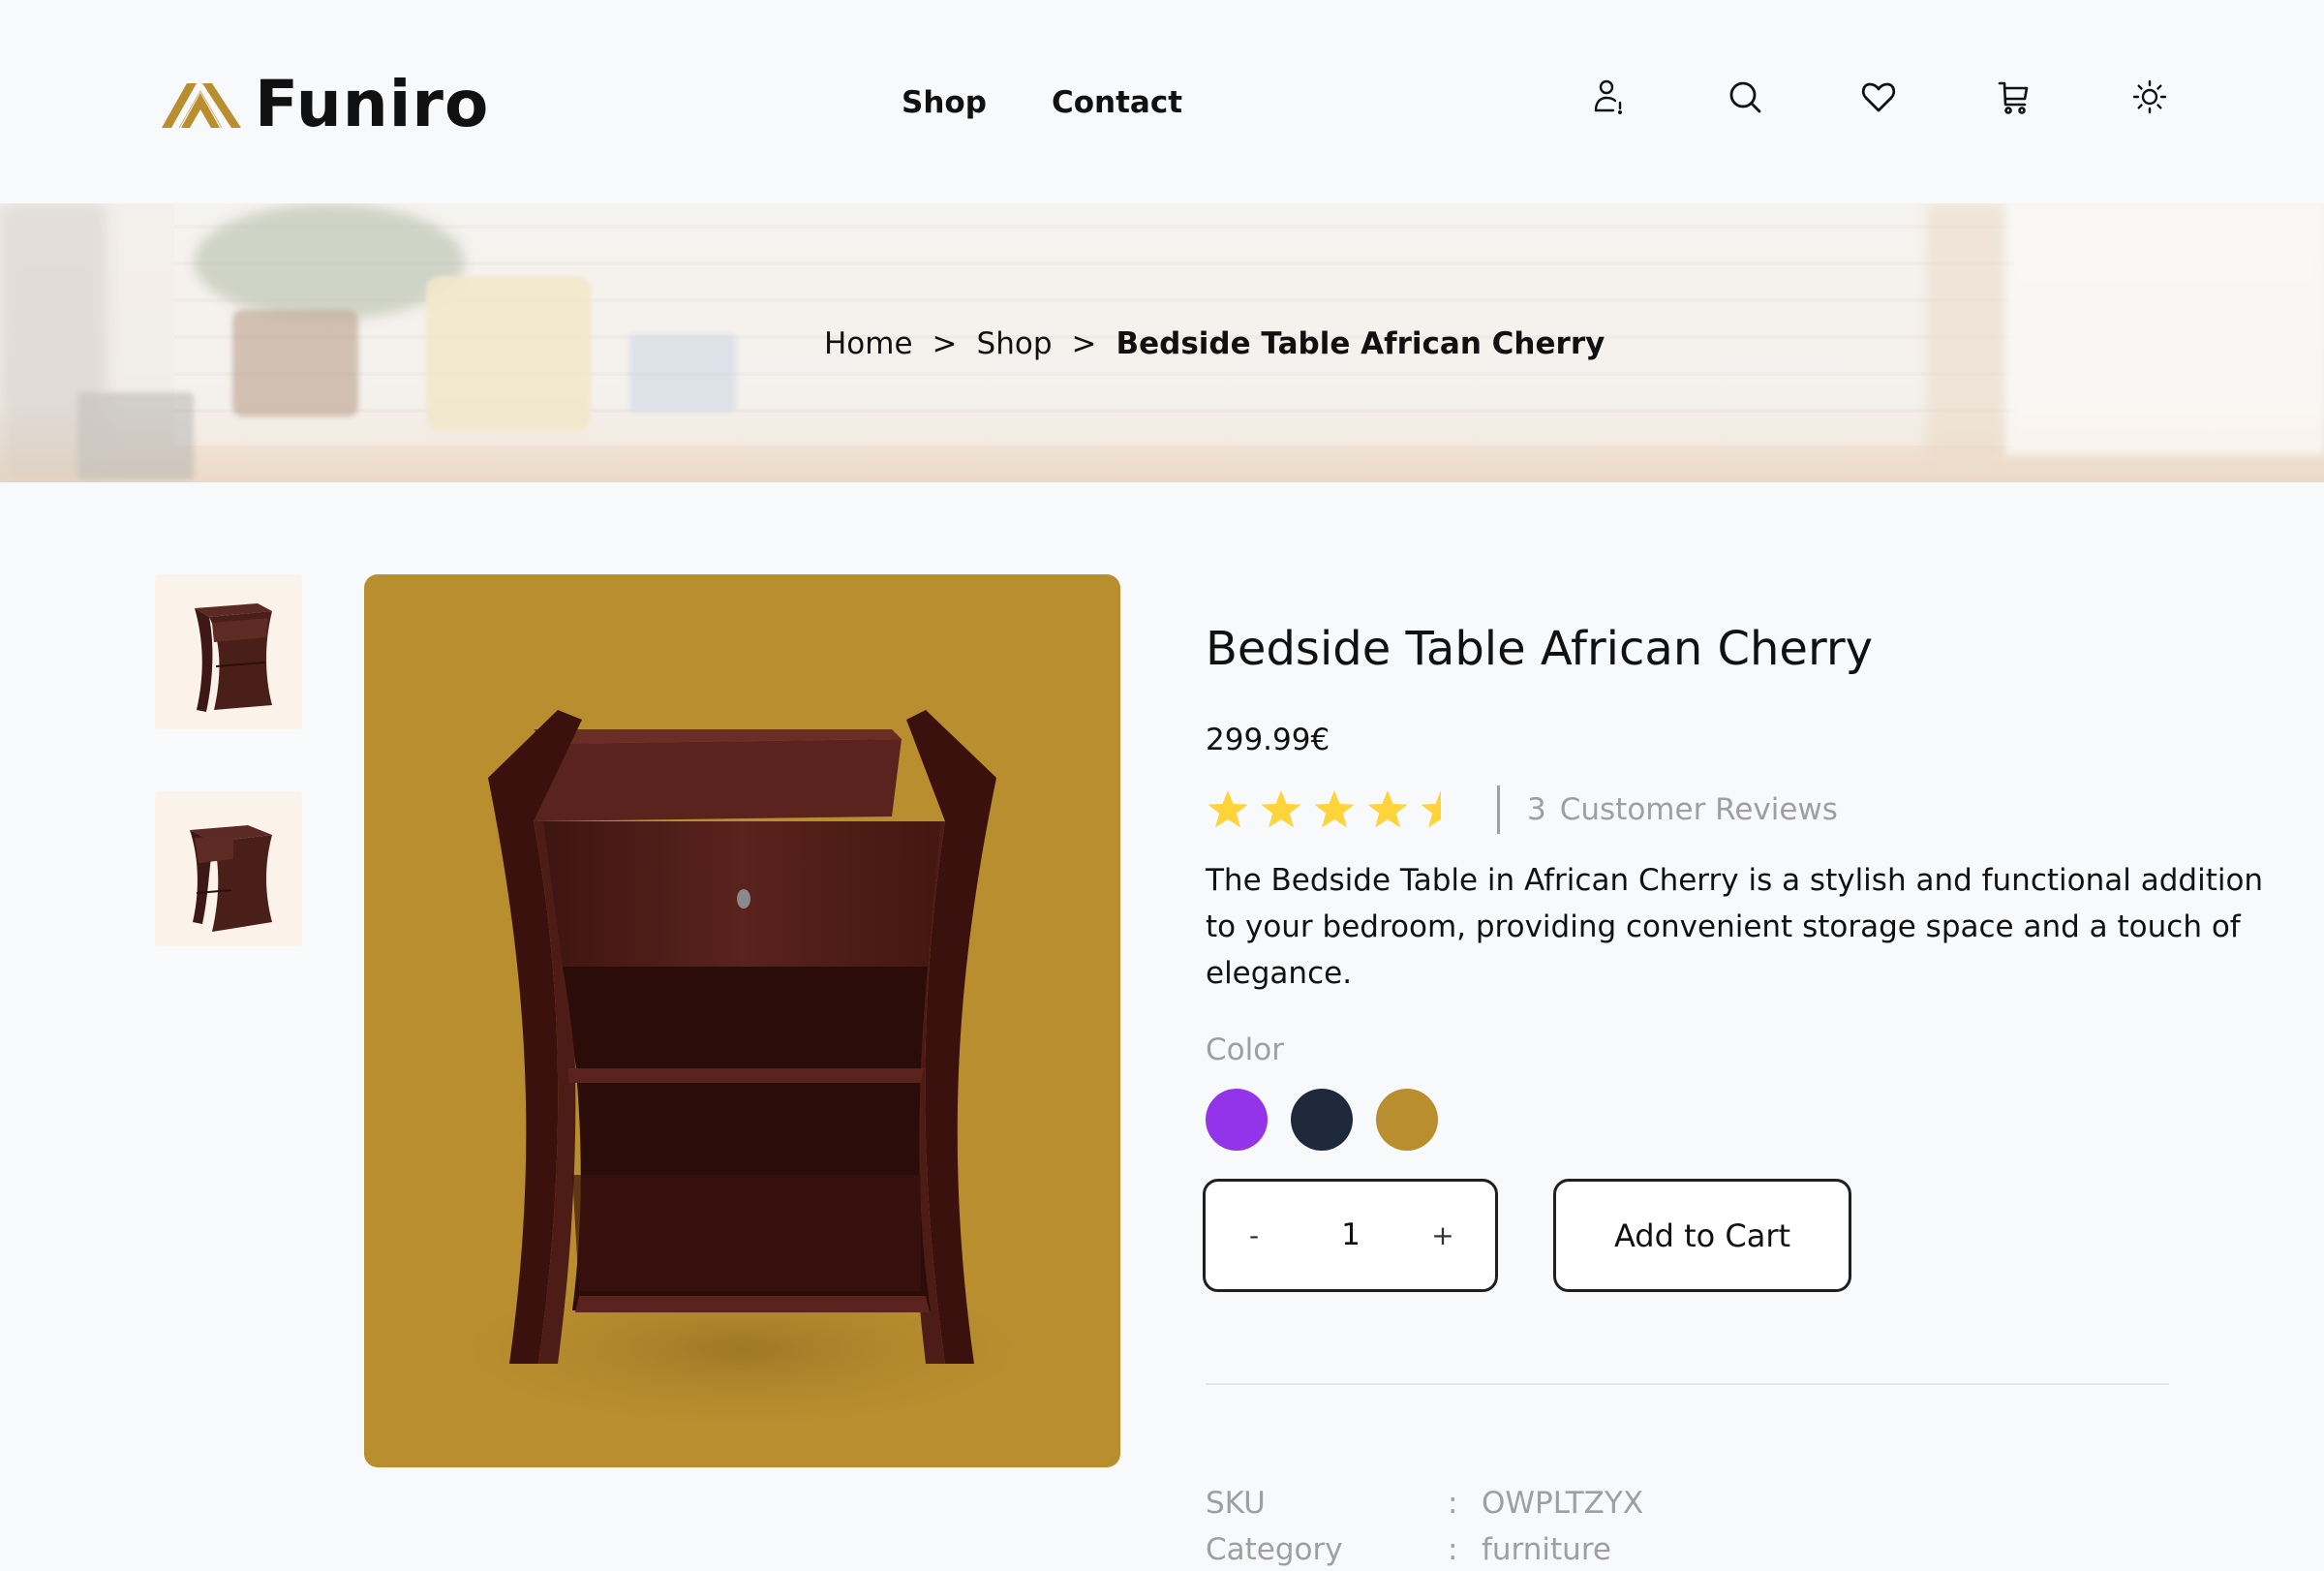  I want to click on account-button, so click(1610, 97).